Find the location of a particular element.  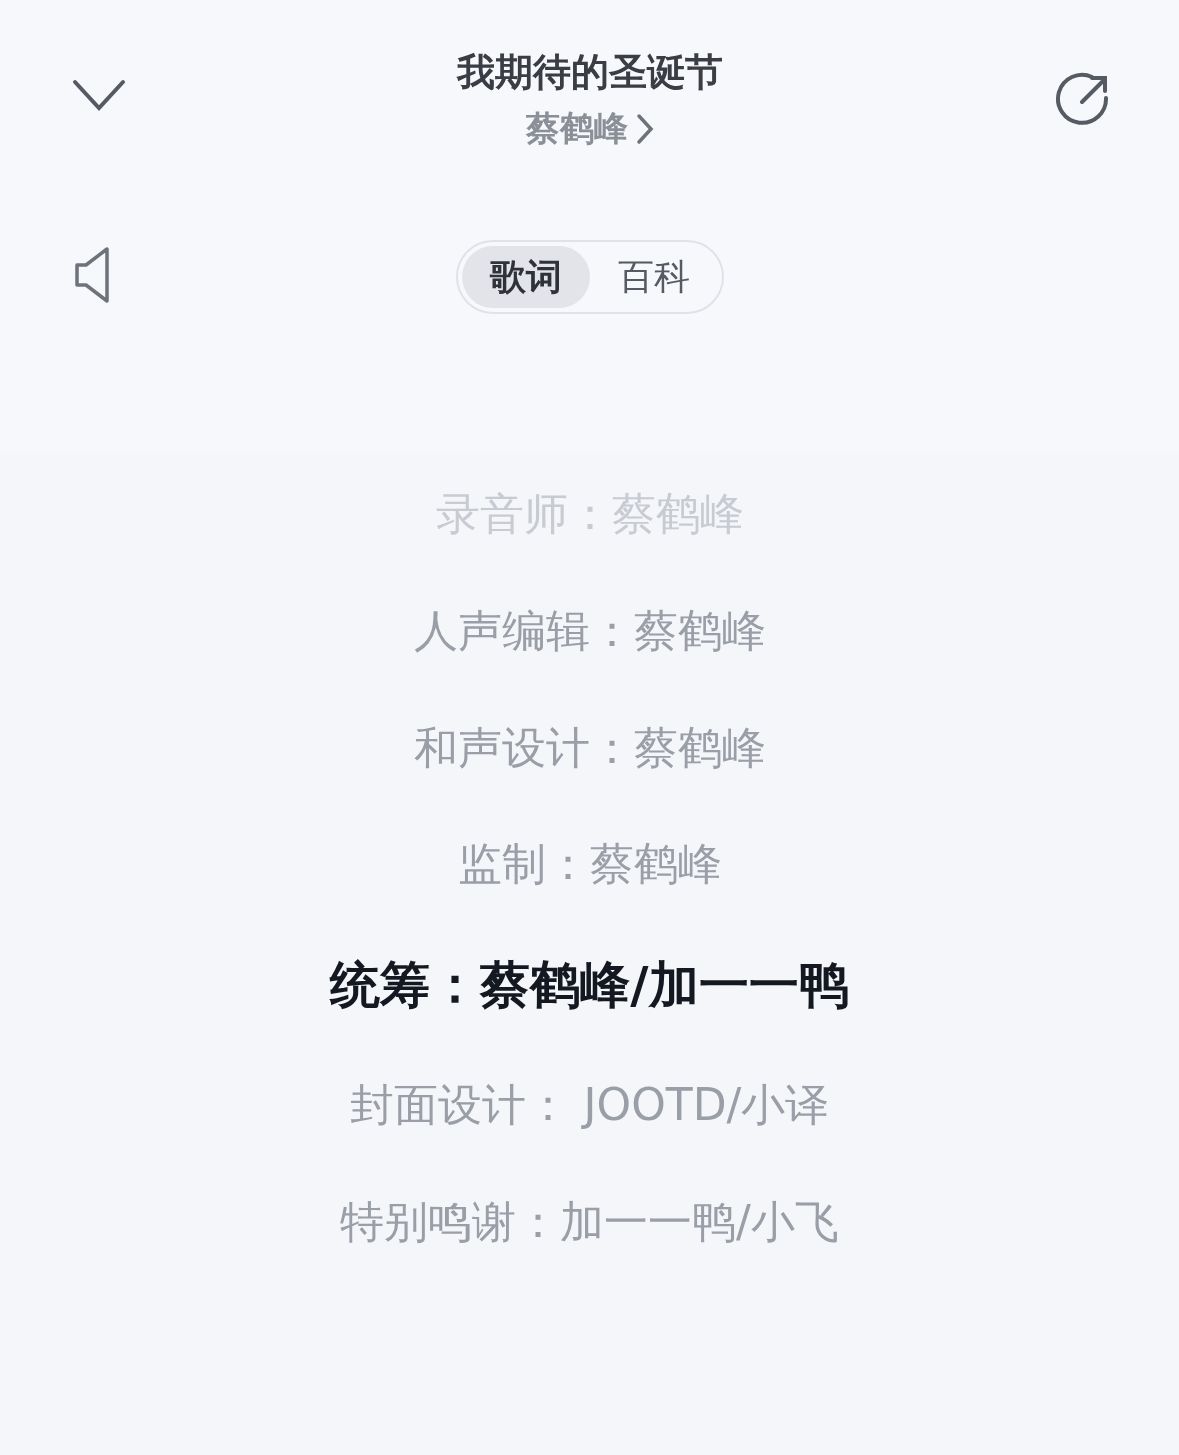

song-title: 我期待的圣诞节 is located at coordinates (589, 72).